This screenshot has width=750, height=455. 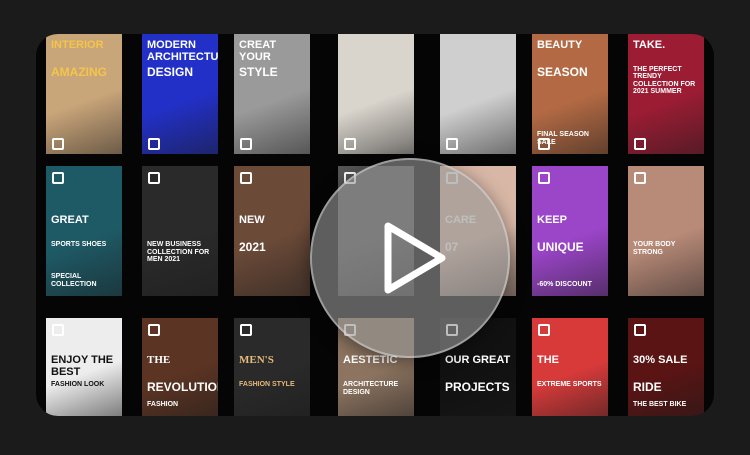 I want to click on template-headline: CREAT YOUR, so click(x=258, y=51).